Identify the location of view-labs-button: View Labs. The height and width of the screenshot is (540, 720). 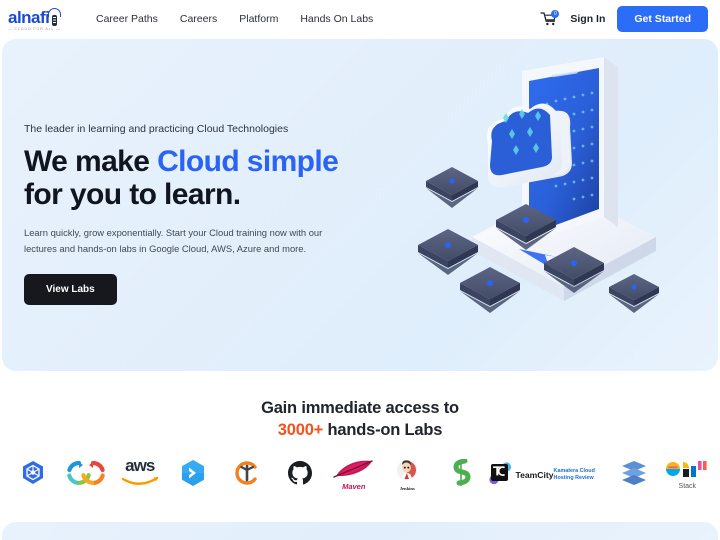
(70, 290).